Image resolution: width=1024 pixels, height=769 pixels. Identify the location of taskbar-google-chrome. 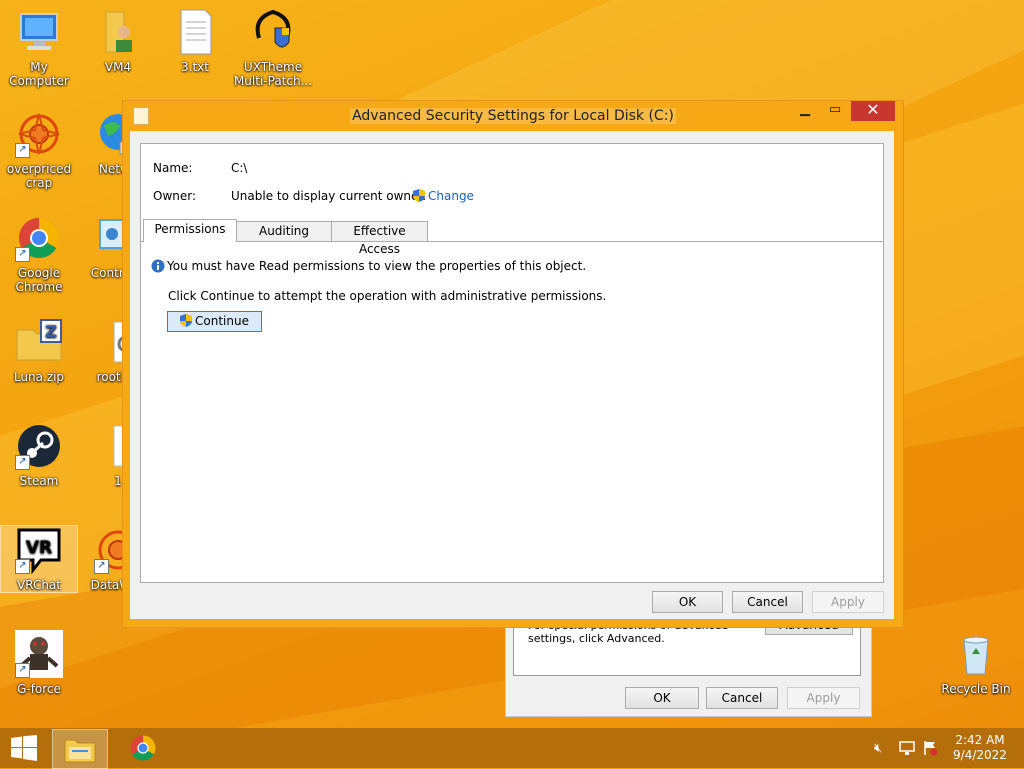
(143, 748).